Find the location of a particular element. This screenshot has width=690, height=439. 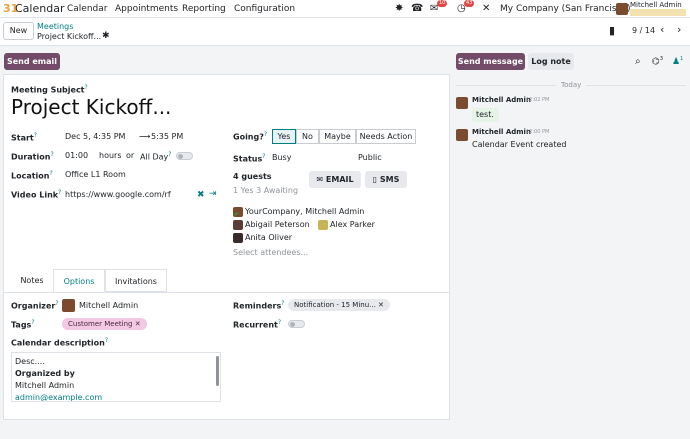

going-maybe: Maybe is located at coordinates (337, 136).